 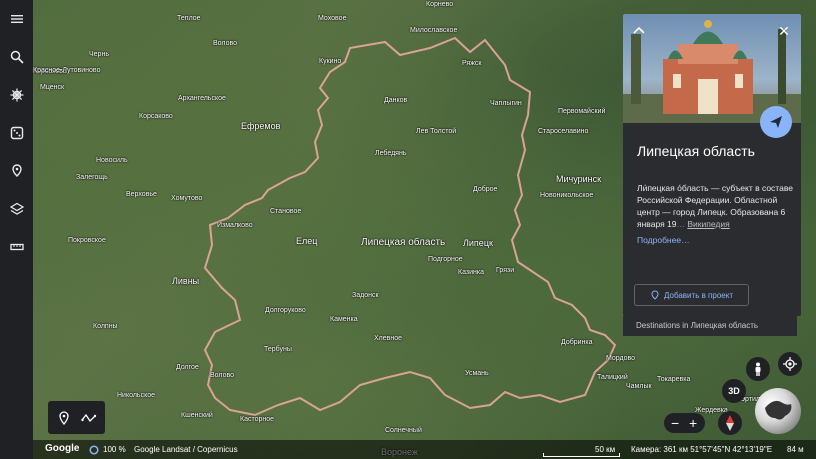 What do you see at coordinates (62, 448) in the screenshot?
I see `google-logo: Google` at bounding box center [62, 448].